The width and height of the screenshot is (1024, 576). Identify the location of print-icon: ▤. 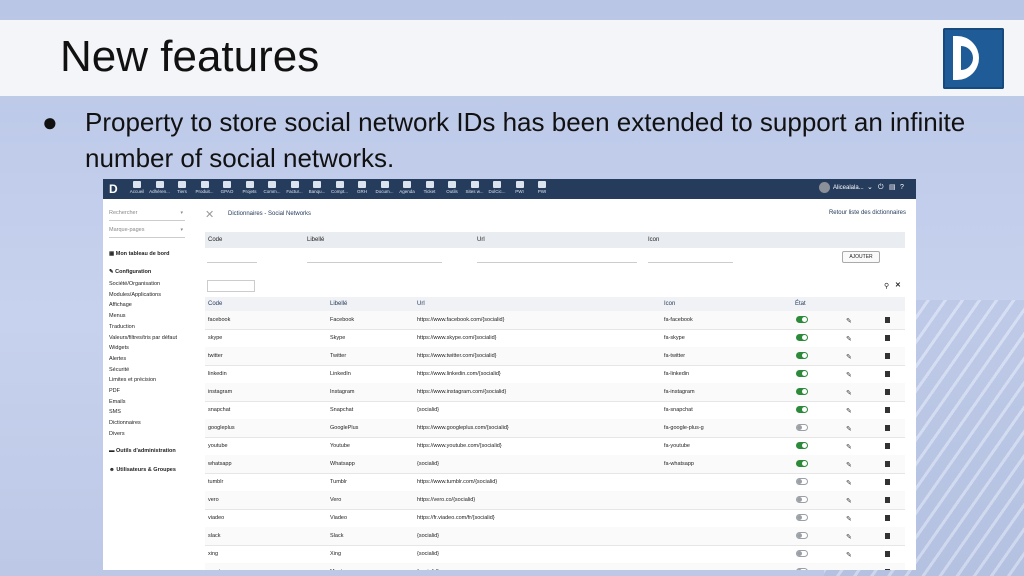
(892, 187).